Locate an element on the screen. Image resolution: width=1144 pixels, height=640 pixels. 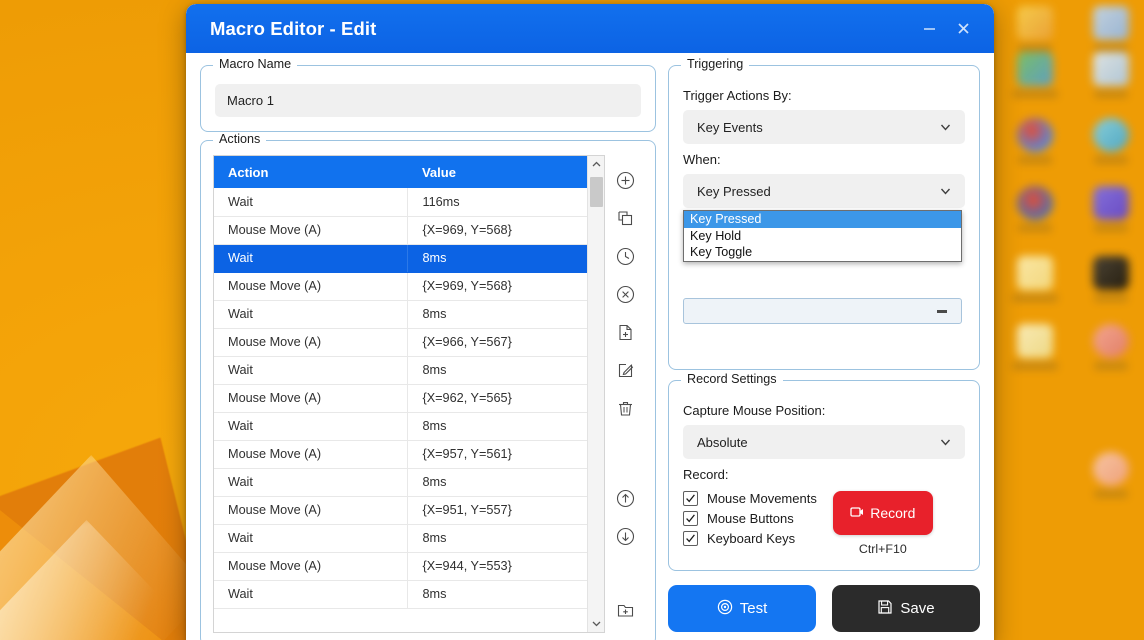
cell-value: {X=951, Y=557} is located at coordinates (497, 510).